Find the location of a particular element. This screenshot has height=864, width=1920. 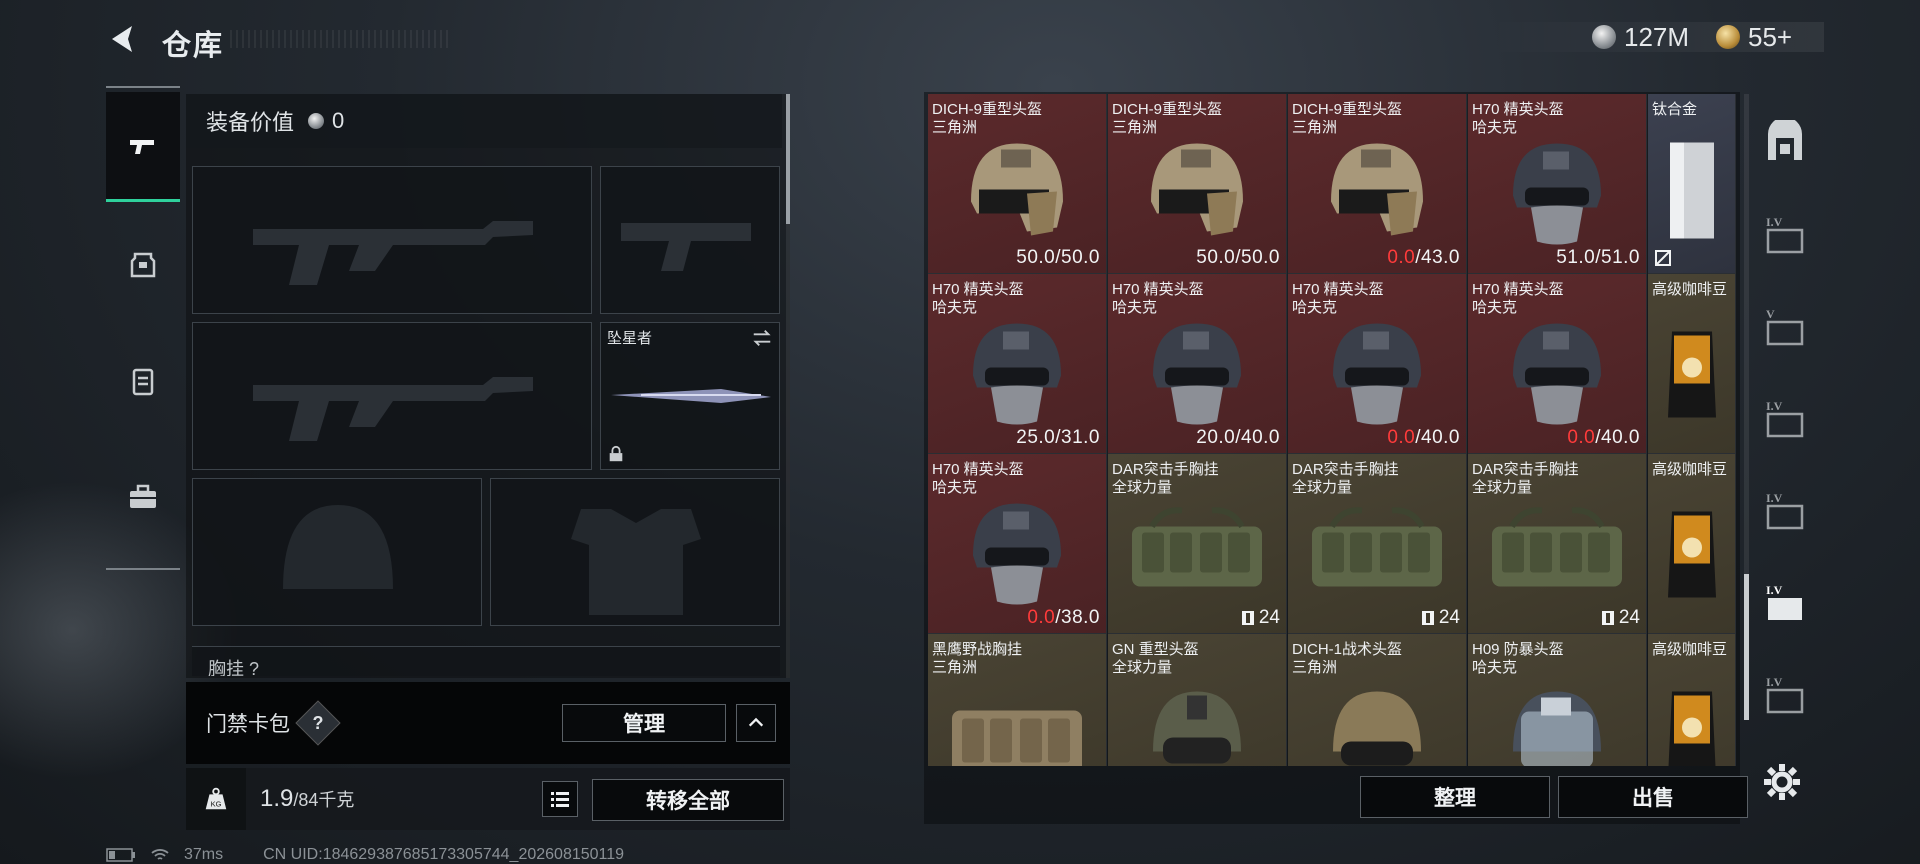

currency-gold: 55+ is located at coordinates (1754, 37).